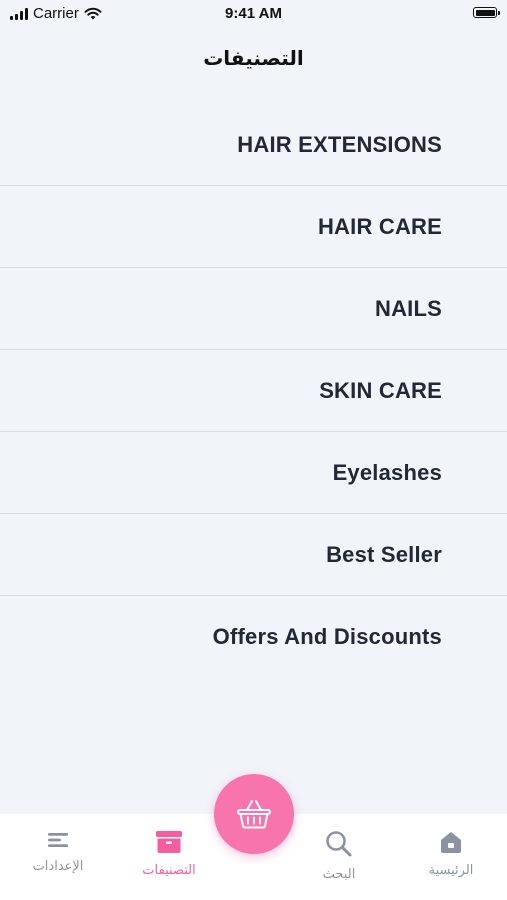  I want to click on category-item-best-seller: Best Seller, so click(253, 555).